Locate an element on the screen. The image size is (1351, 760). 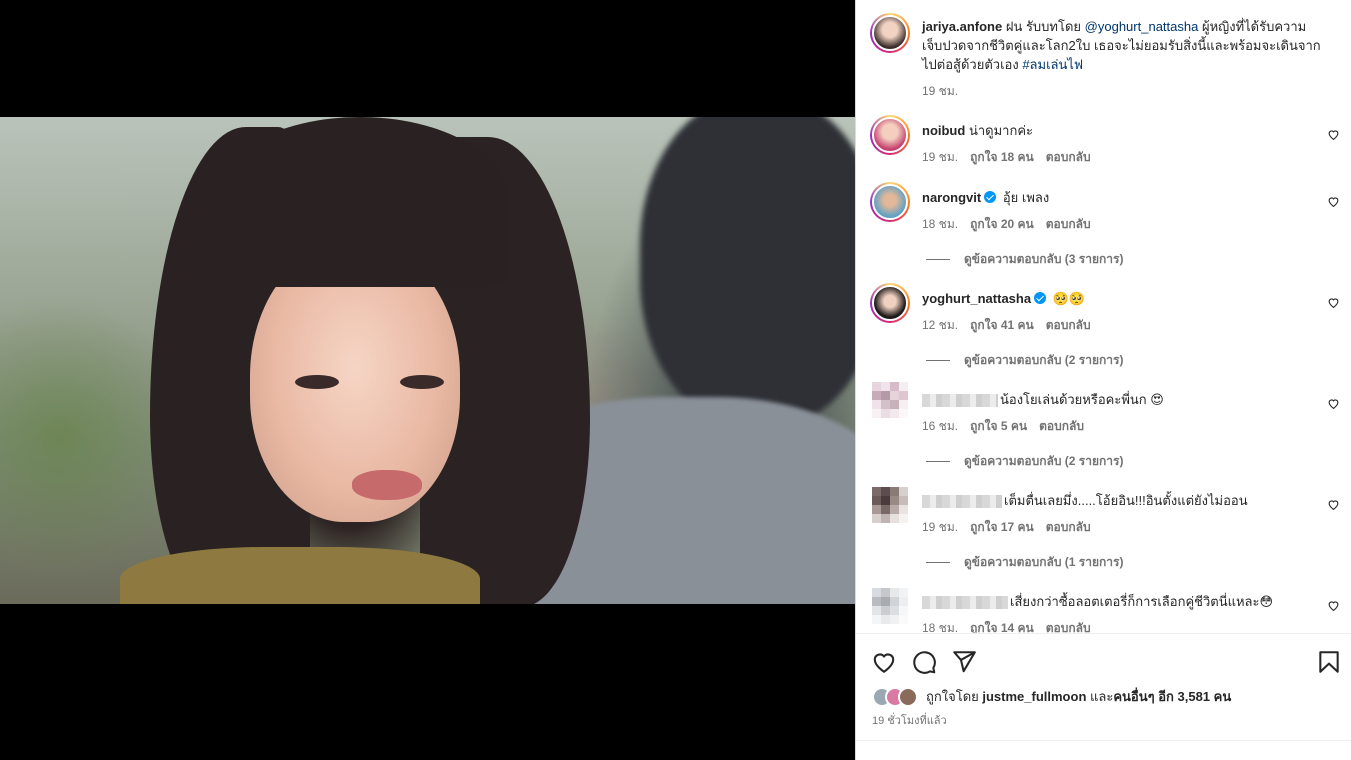
comment-text-row: narongvit อุ้ย เพลง is located at coordinates (1122, 197).